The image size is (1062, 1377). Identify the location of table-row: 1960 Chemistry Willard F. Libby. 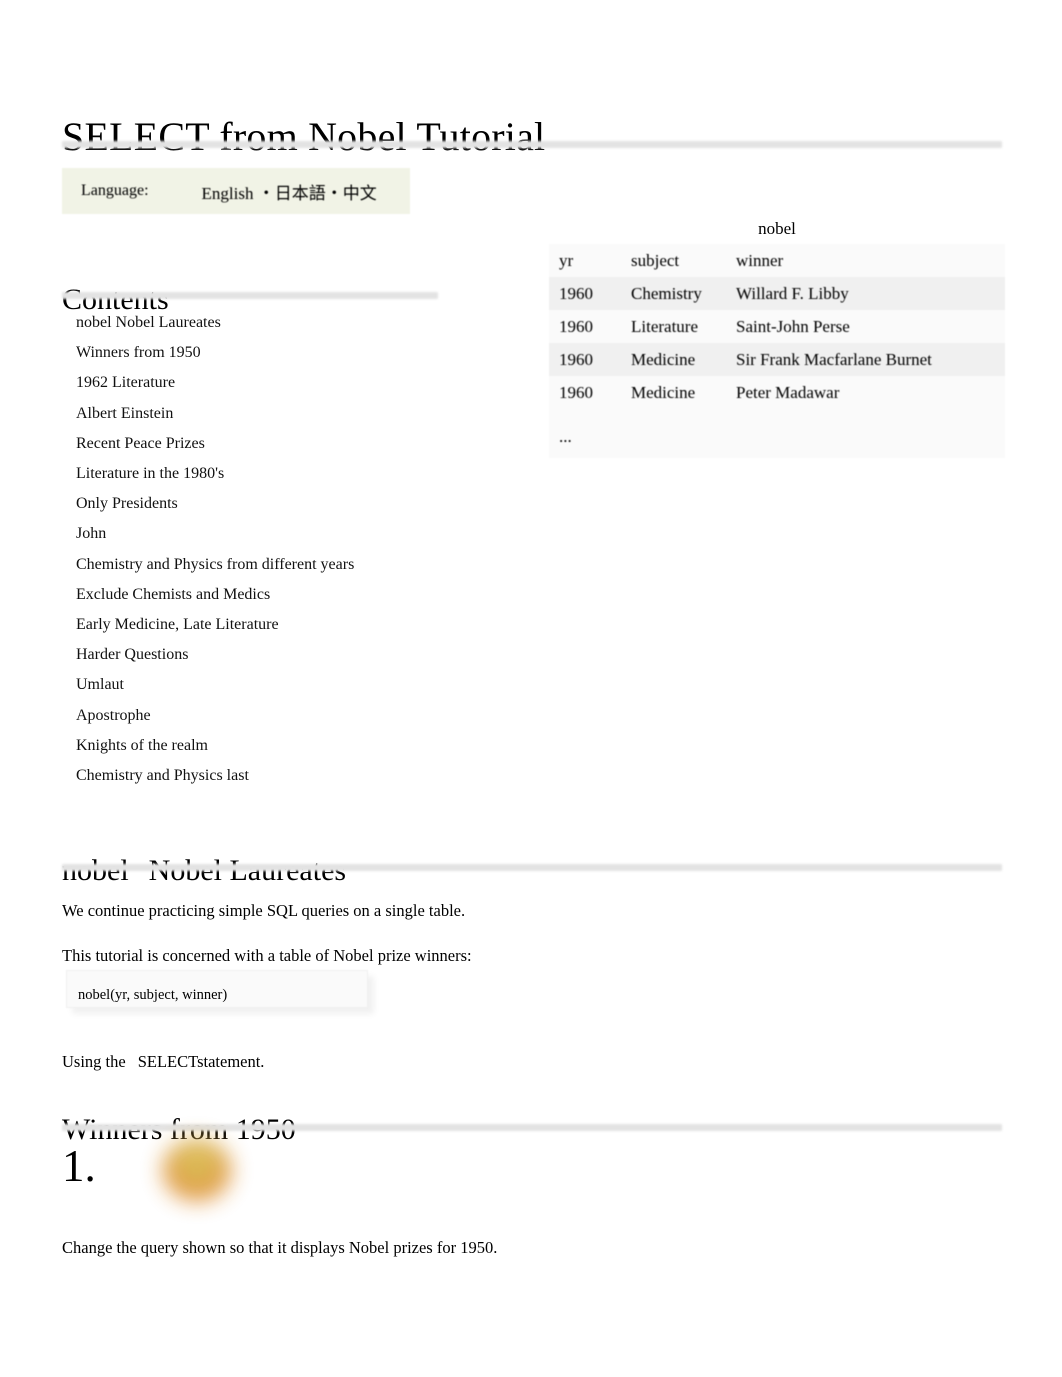
(777, 293).